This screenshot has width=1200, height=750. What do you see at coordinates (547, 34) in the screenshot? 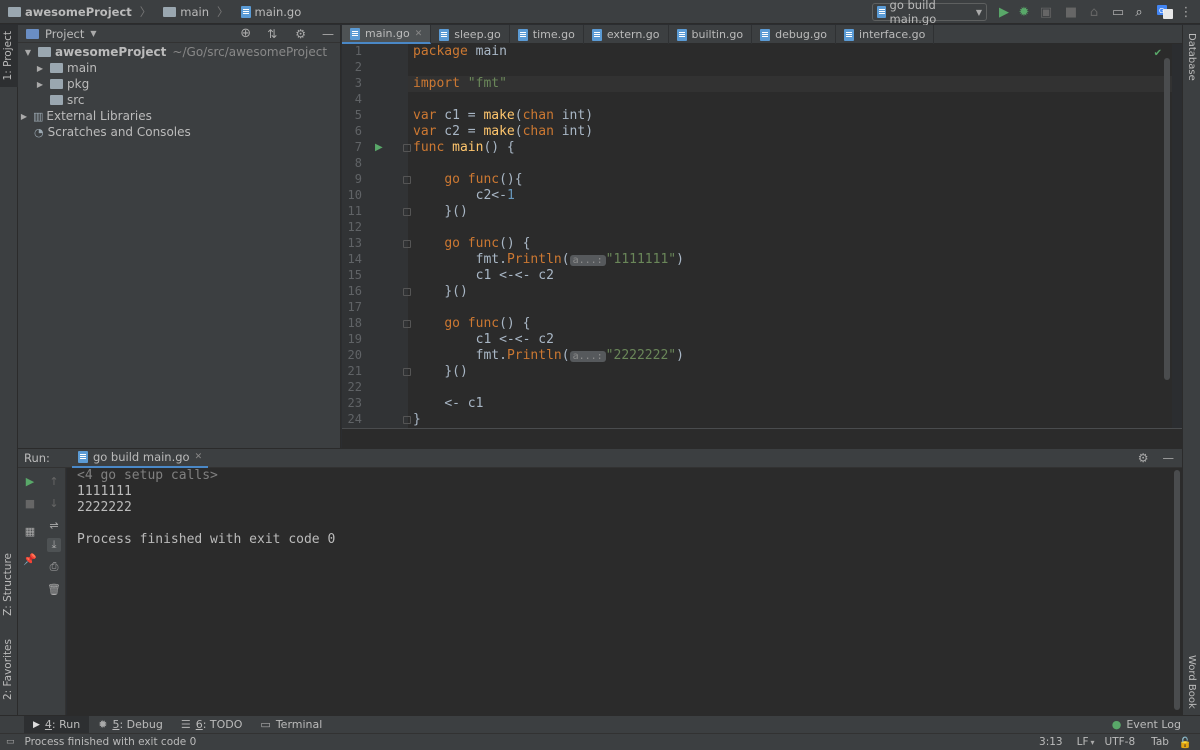
I see `editor-tab-time-go: time.go` at bounding box center [547, 34].